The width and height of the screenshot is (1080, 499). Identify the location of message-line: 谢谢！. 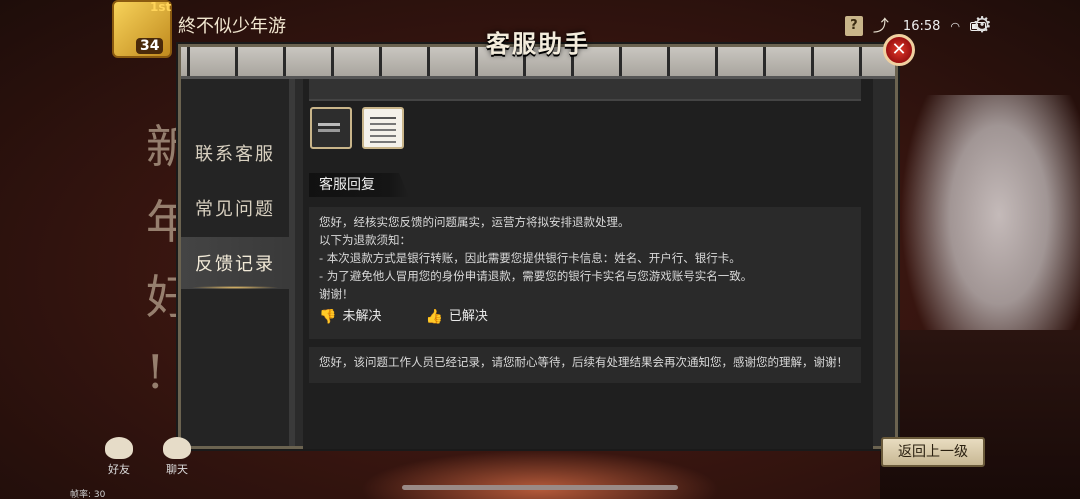
(336, 294).